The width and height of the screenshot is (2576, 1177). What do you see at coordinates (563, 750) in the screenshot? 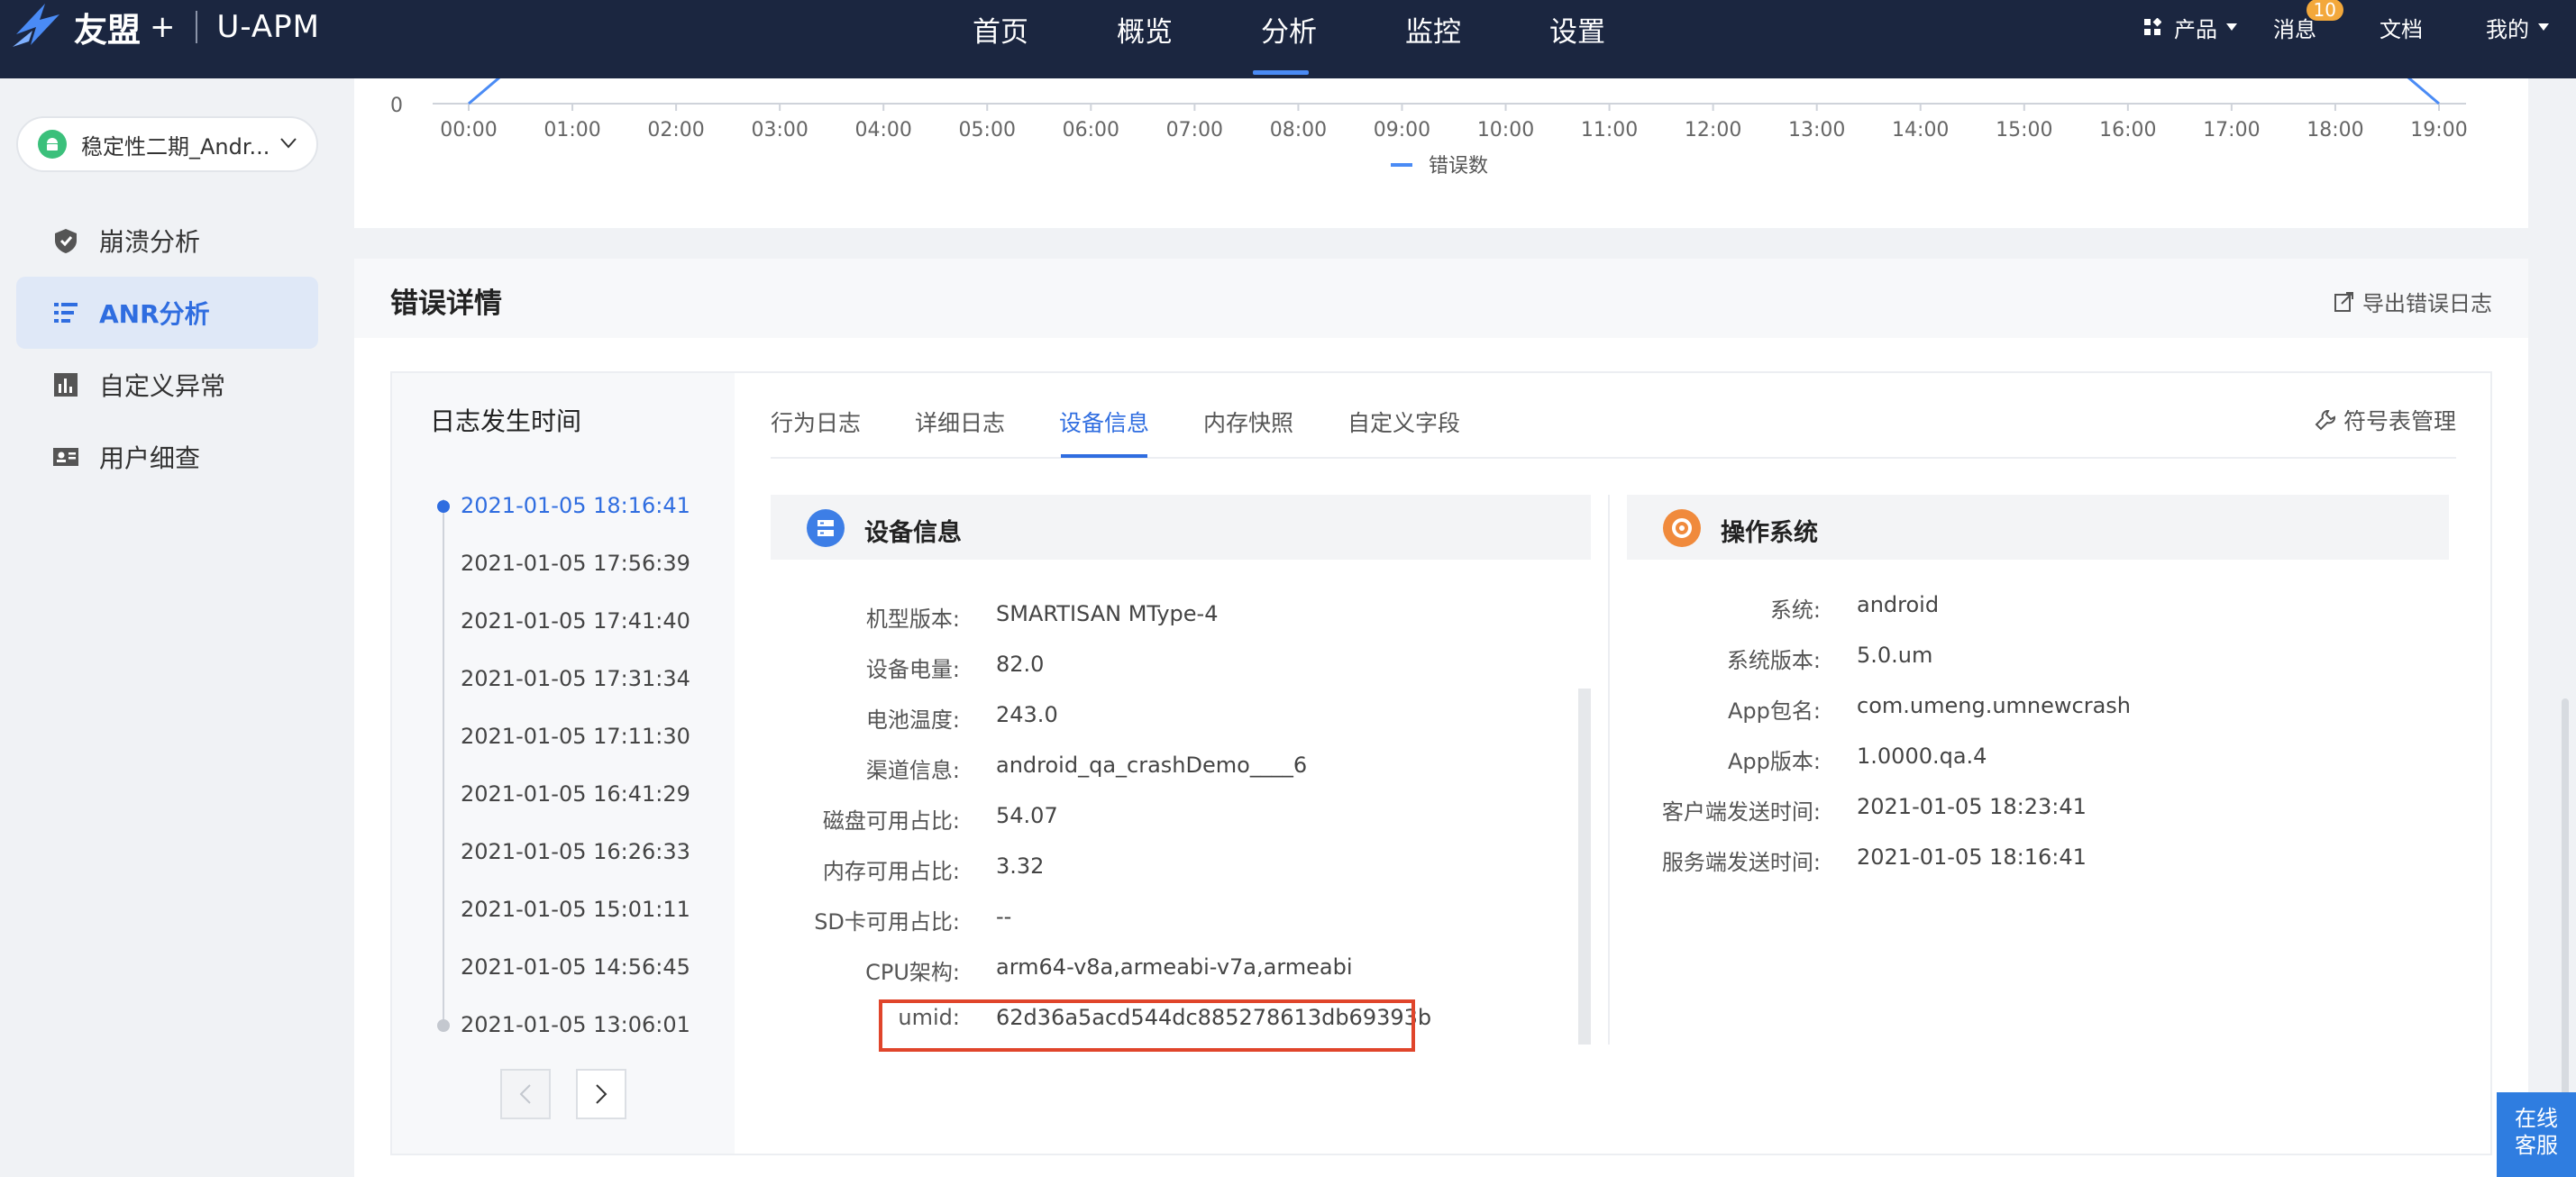
I see `timeline-item: 2021-01-05 17:11:30` at bounding box center [563, 750].